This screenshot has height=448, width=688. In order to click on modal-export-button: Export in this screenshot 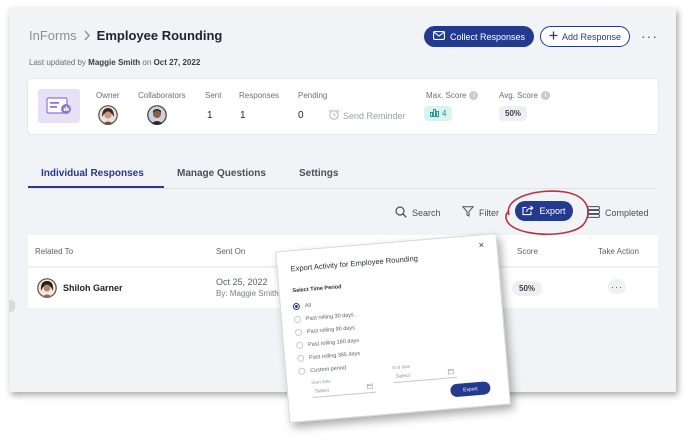, I will do `click(470, 389)`.